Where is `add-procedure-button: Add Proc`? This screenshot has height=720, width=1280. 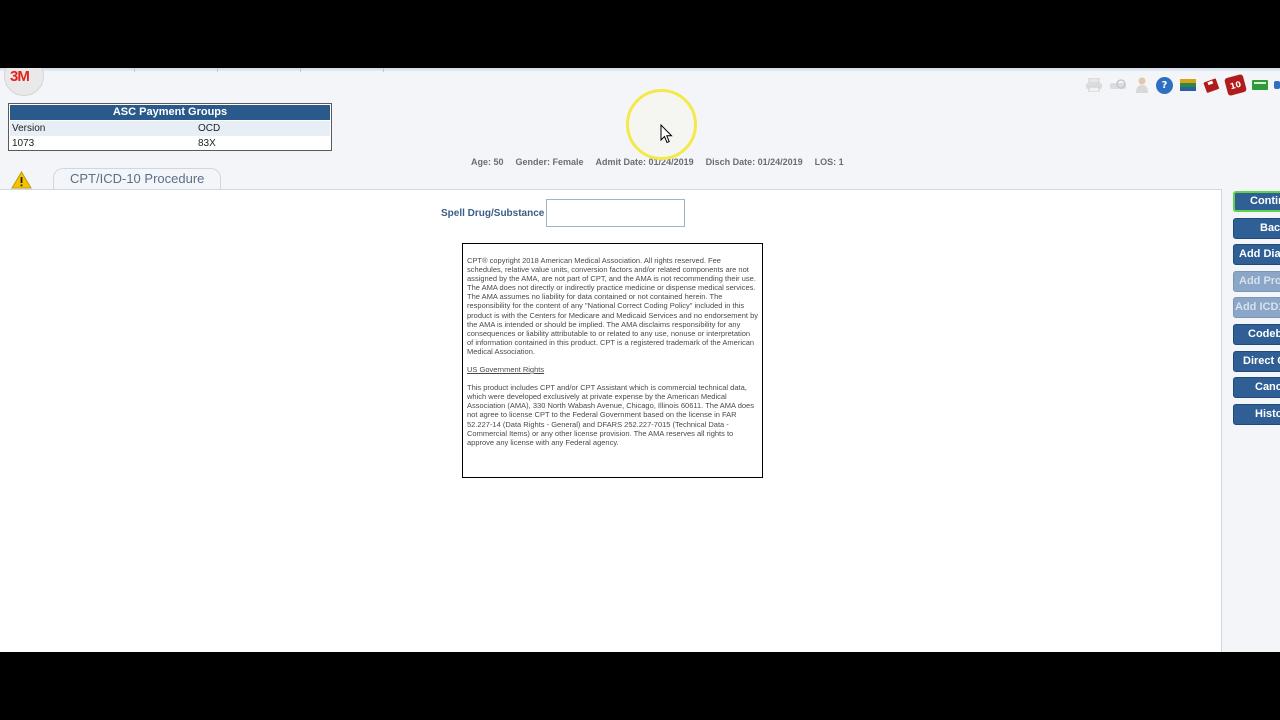 add-procedure-button: Add Proc is located at coordinates (1256, 281).